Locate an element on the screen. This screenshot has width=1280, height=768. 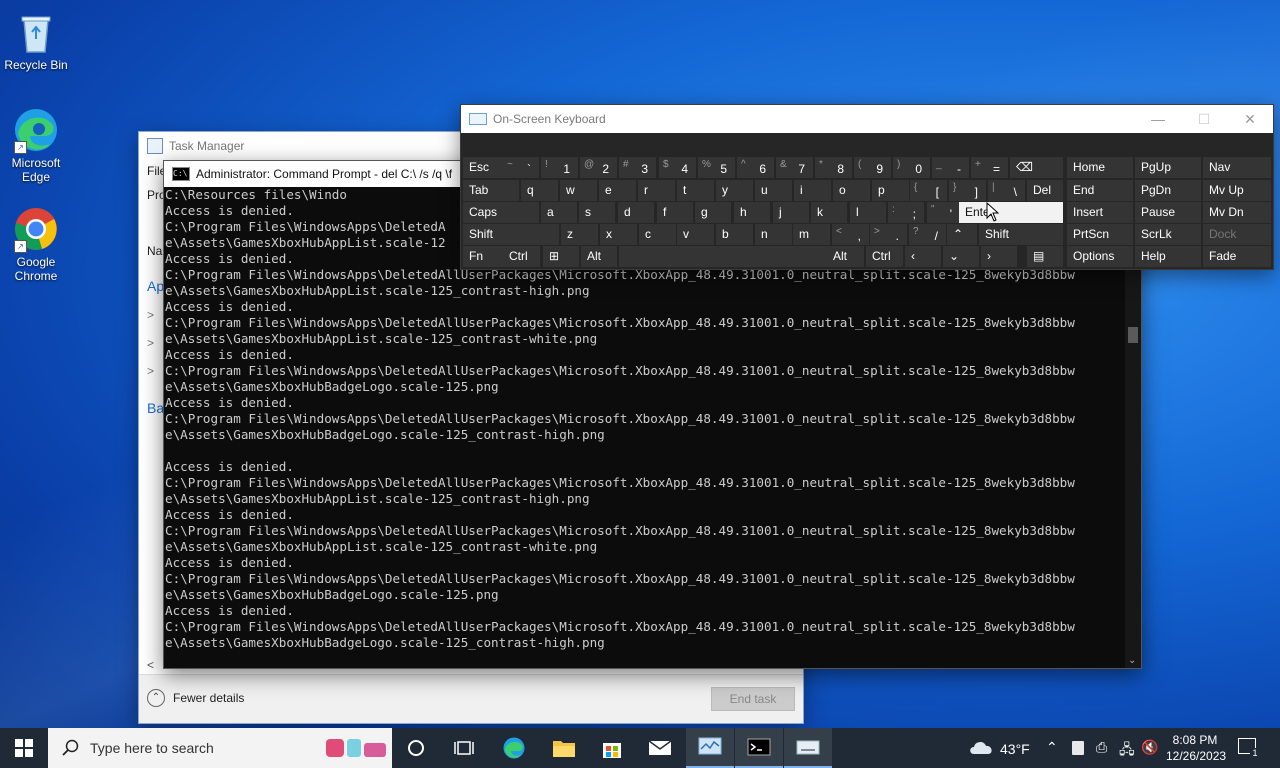
cortana-button is located at coordinates (416, 748).